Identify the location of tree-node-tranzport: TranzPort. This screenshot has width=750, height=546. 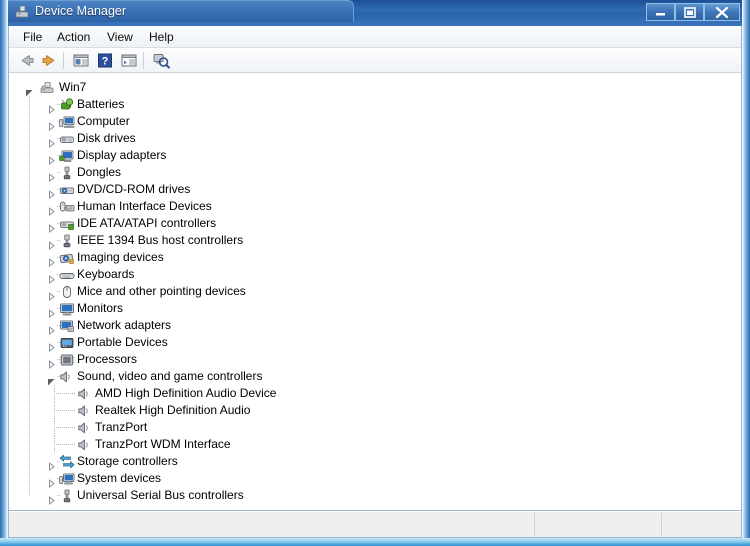
(375, 427).